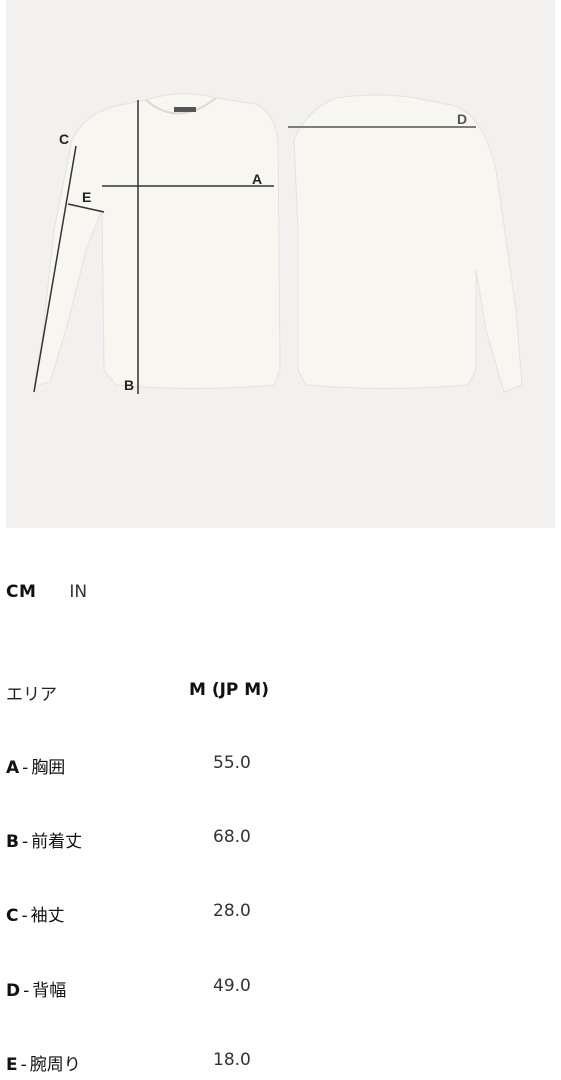 The image size is (561, 1080). I want to click on table-row: D - 背幅 49.0, so click(266, 988).